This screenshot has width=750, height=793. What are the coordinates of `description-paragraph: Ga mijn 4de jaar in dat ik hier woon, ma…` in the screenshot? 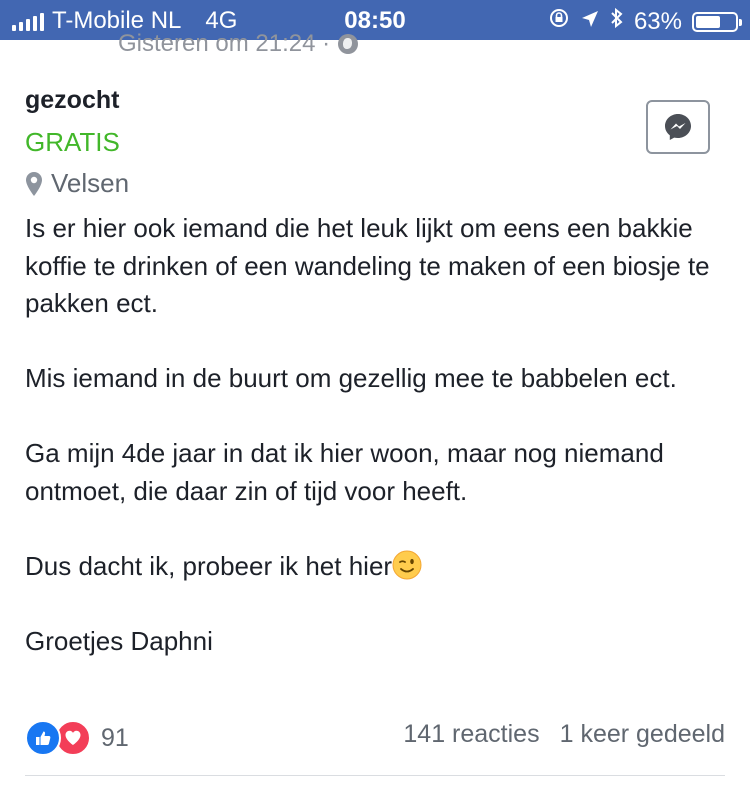 It's located at (344, 472).